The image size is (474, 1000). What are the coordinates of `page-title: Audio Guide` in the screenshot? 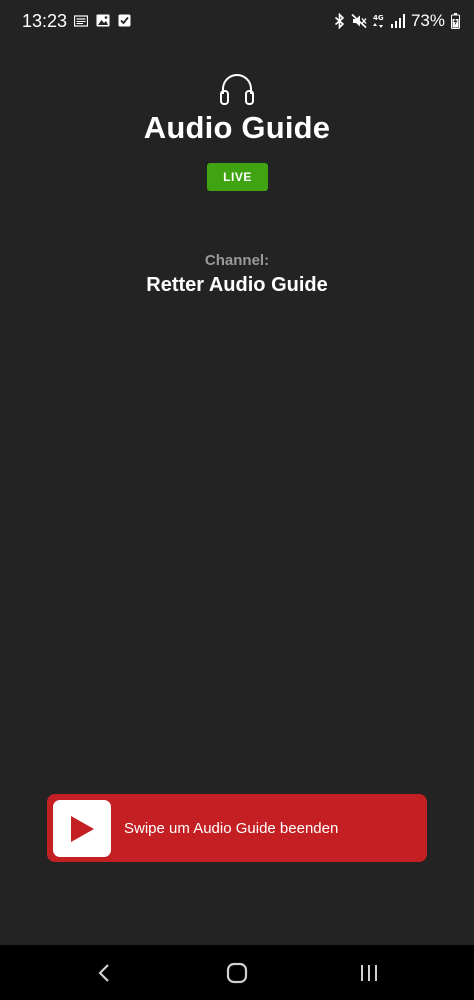 It's located at (237, 127).